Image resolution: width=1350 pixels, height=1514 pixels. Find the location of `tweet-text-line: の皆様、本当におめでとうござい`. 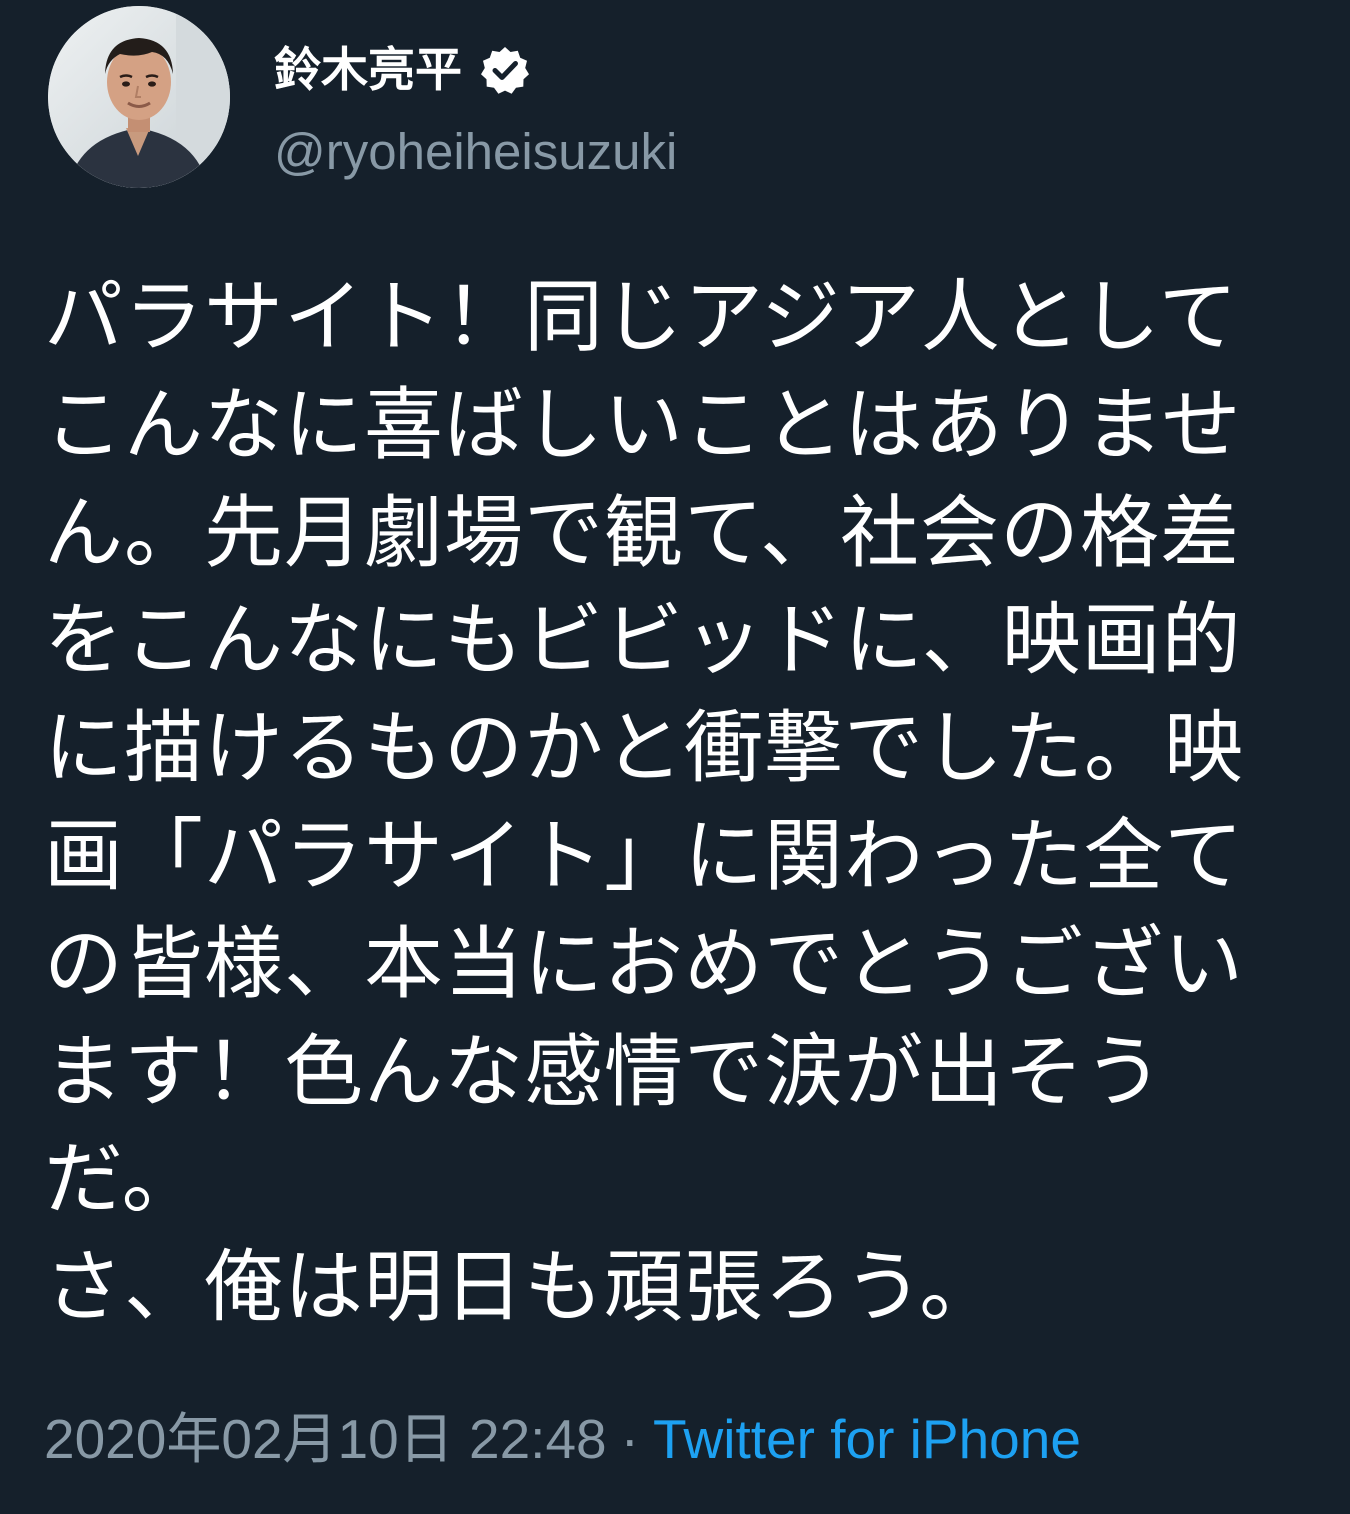

tweet-text-line: の皆様、本当におめでとうござい is located at coordinates (644, 963).